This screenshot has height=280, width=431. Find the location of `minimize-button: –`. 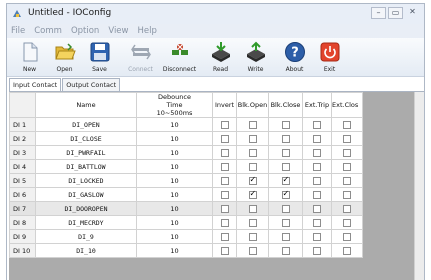

minimize-button: – is located at coordinates (378, 13).